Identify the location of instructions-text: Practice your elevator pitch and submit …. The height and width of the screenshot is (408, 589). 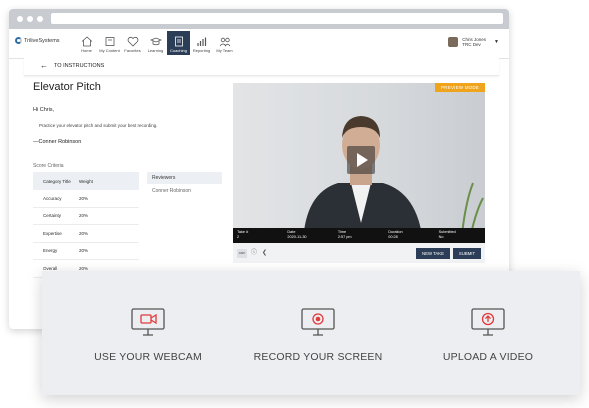
(98, 125).